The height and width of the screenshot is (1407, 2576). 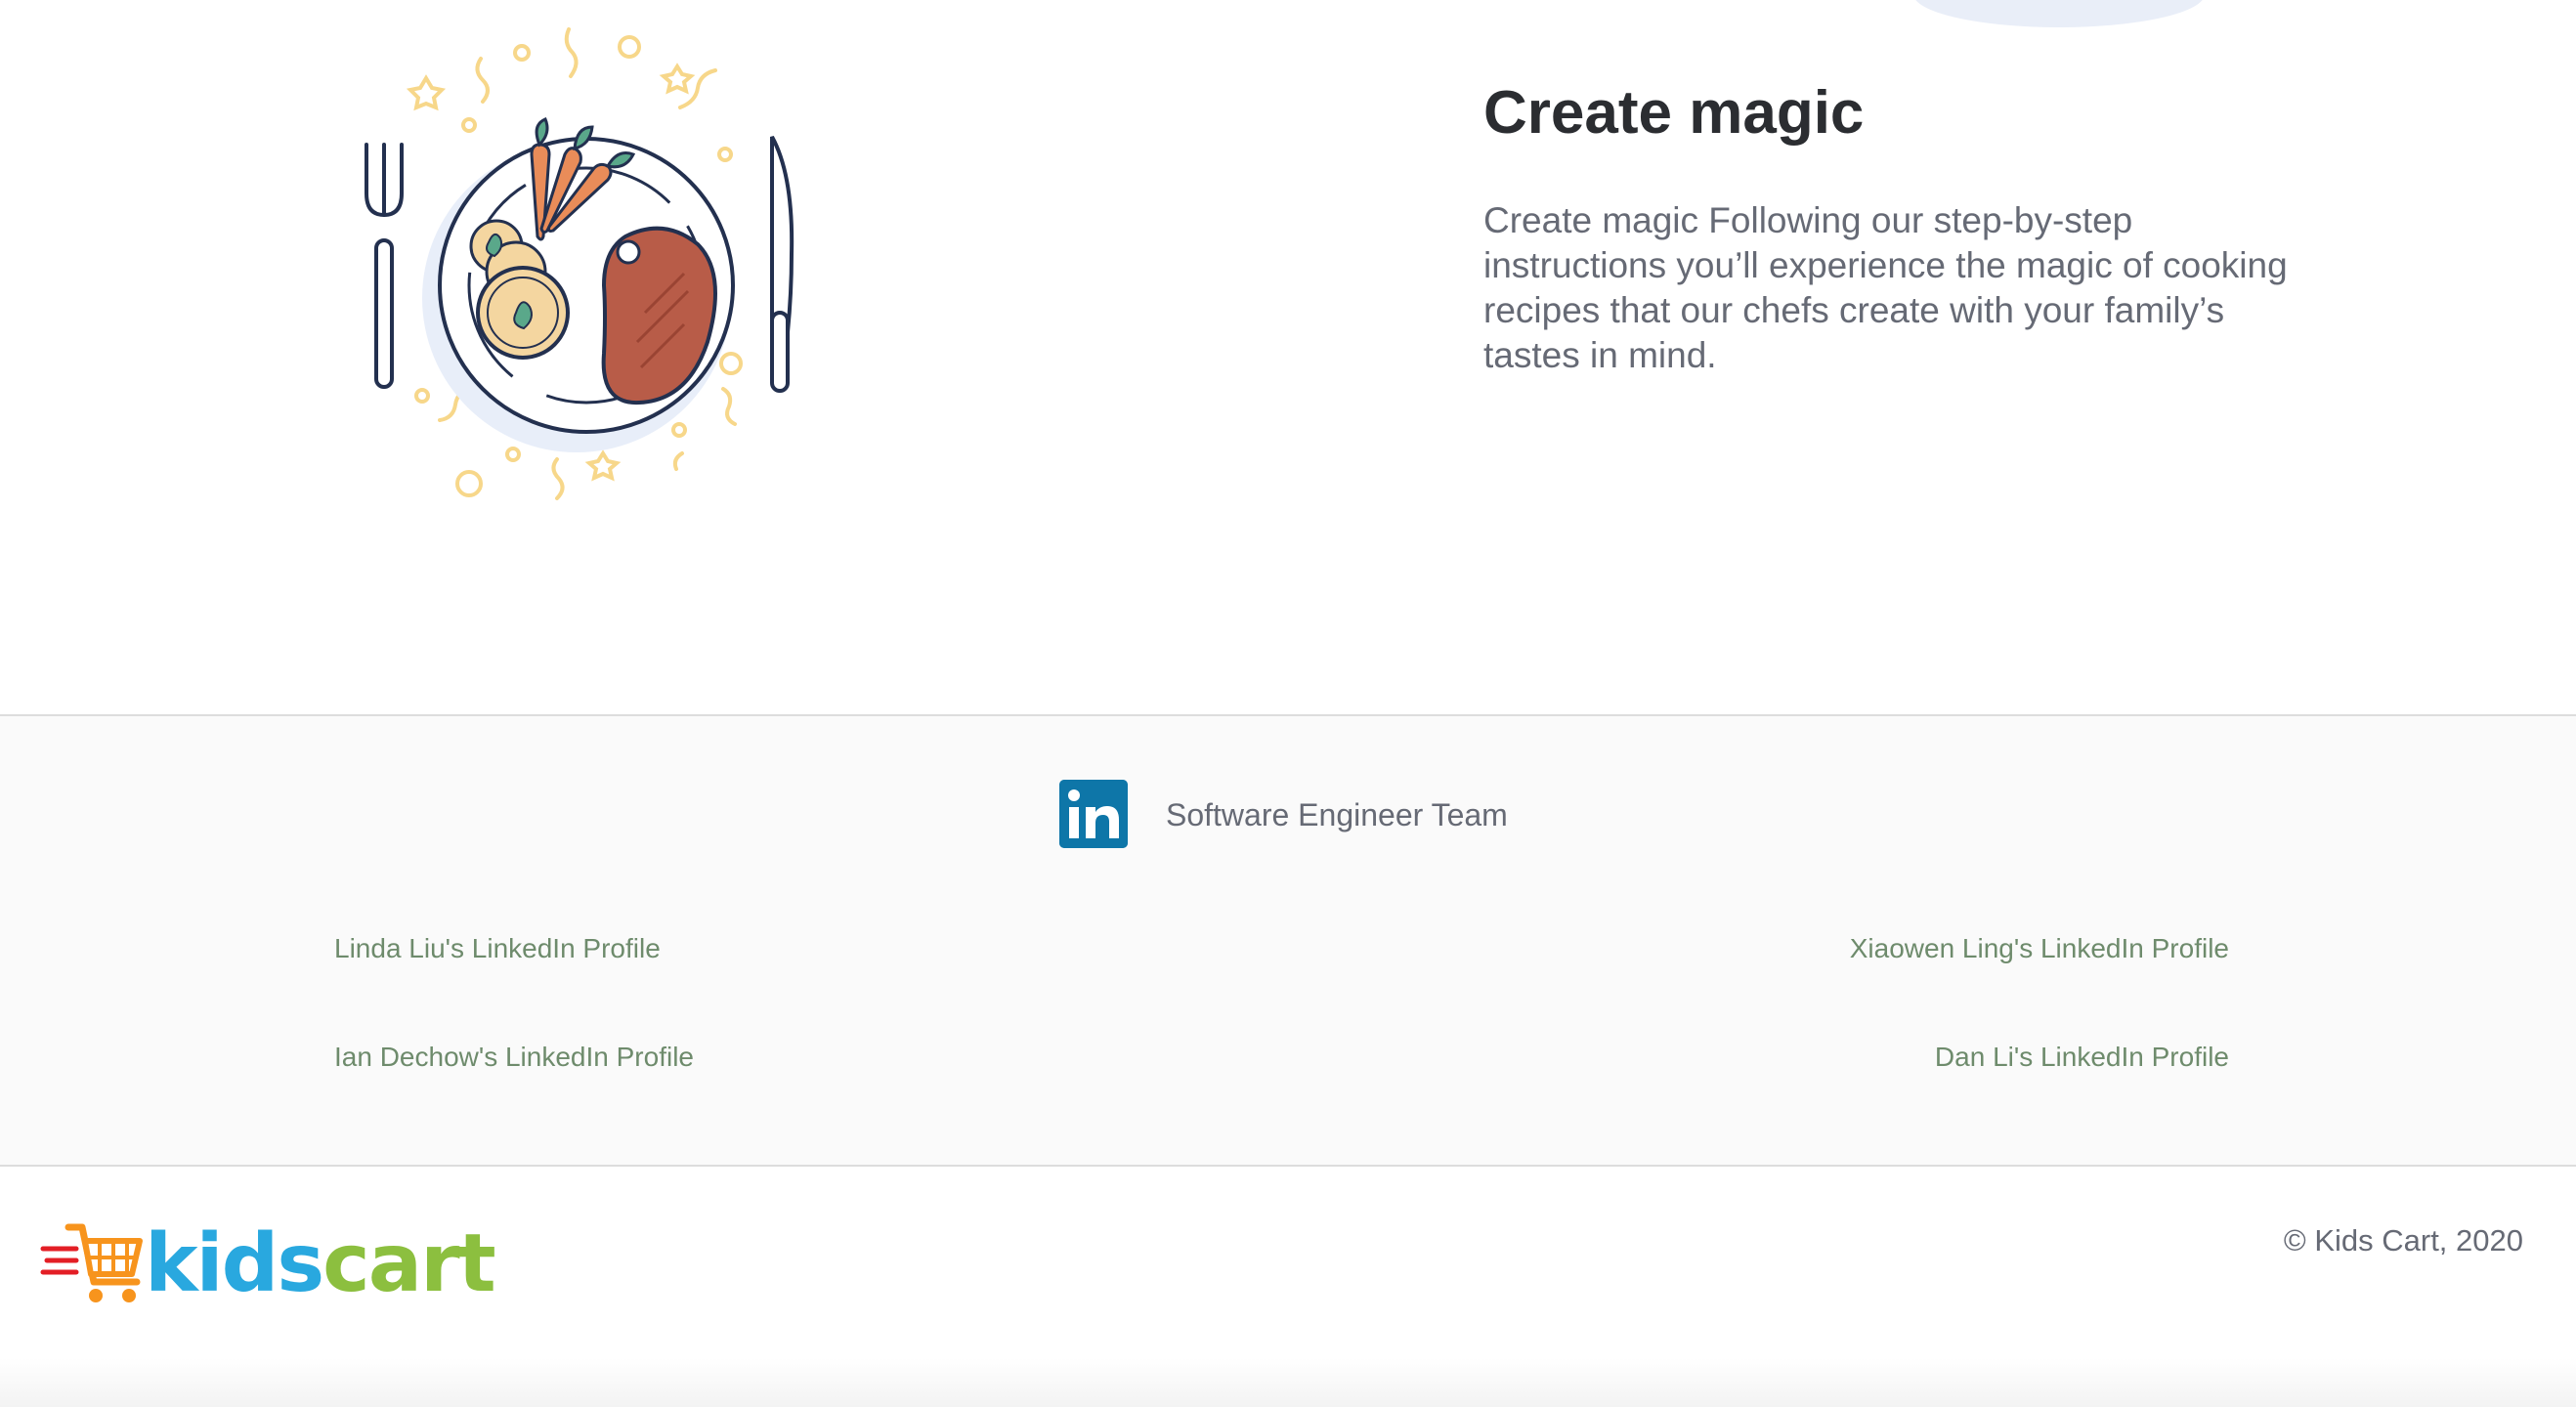 What do you see at coordinates (498, 948) in the screenshot?
I see `linkedin-profile-link-linda: Linda Liu's LinkedIn Profile` at bounding box center [498, 948].